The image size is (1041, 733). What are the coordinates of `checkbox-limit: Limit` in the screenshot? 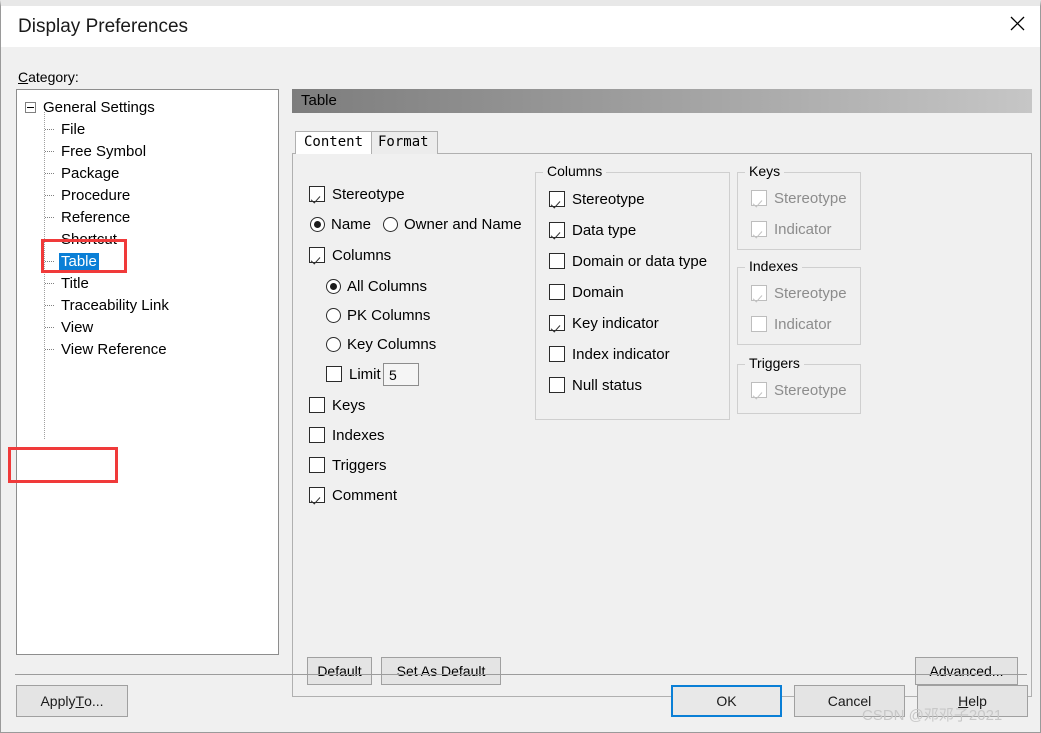 It's located at (353, 374).